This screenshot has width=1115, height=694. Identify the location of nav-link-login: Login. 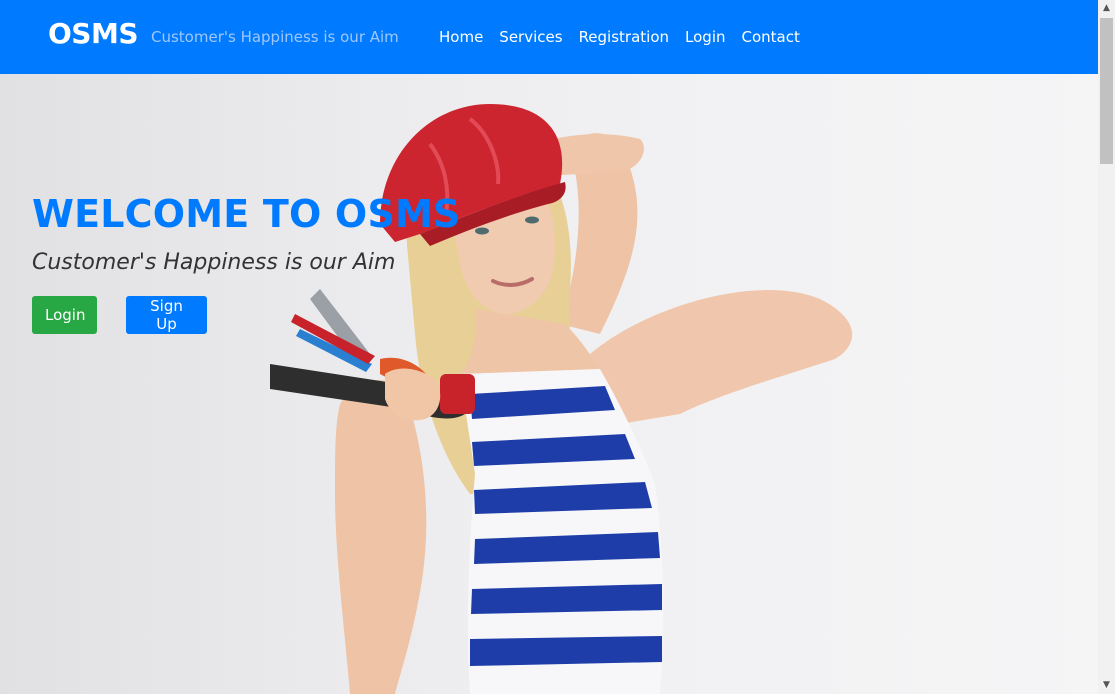
(705, 37).